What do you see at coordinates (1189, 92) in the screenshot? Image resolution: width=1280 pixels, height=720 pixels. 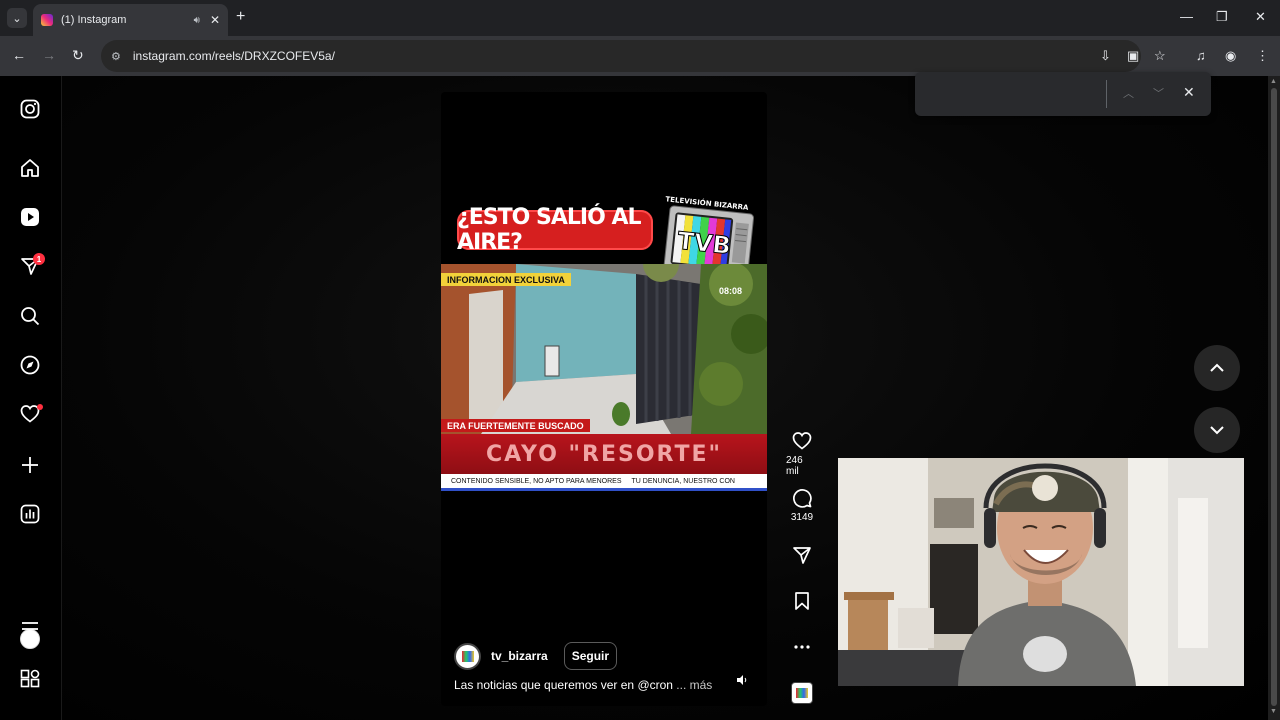 I see `find-close-icon: ✕` at bounding box center [1189, 92].